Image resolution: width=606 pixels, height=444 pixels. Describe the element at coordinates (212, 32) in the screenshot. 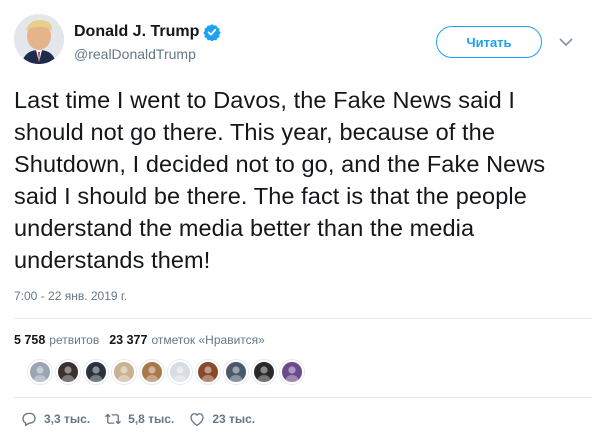

I see `verified-badge-icon` at that location.